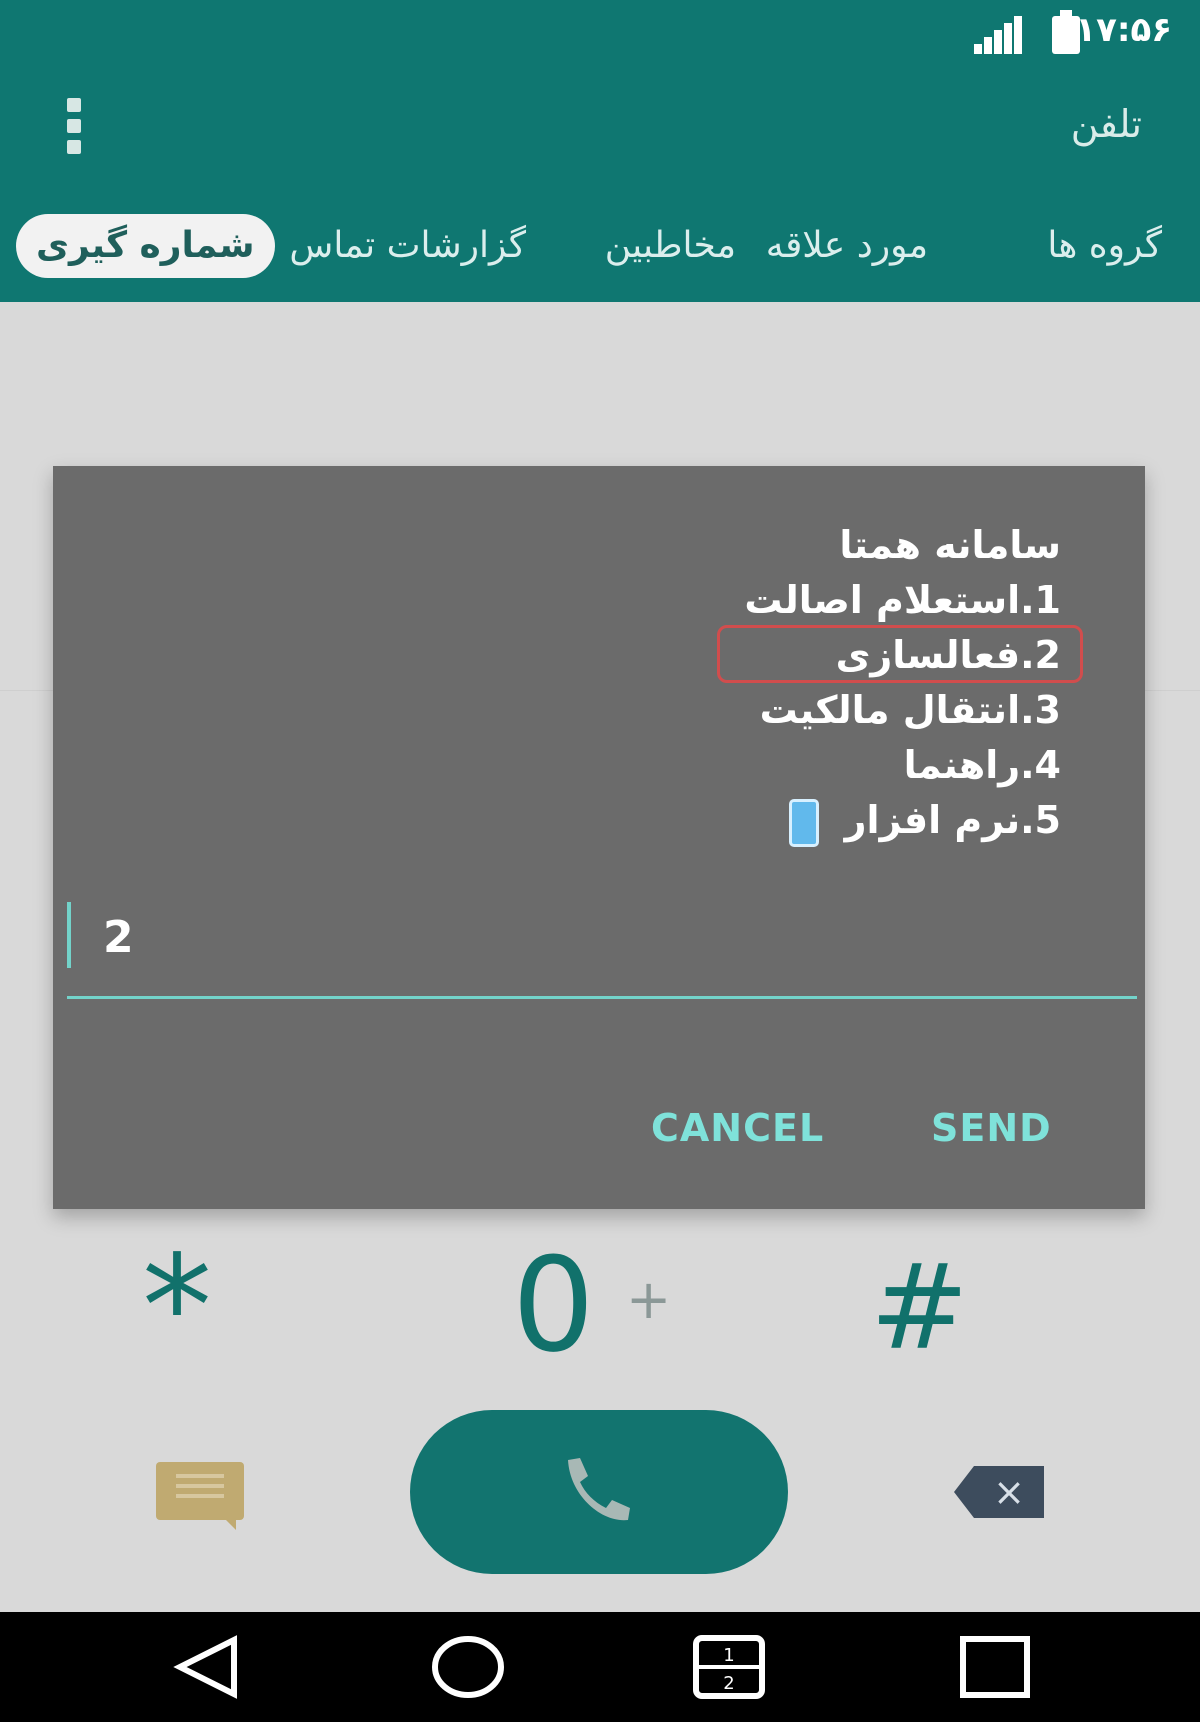  What do you see at coordinates (1104, 246) in the screenshot?
I see `tab-groups: گروه ها` at bounding box center [1104, 246].